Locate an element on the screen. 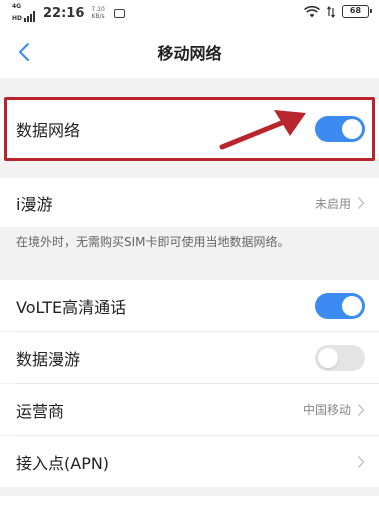  data-roaming-label: 数据漫游 is located at coordinates (48, 359).